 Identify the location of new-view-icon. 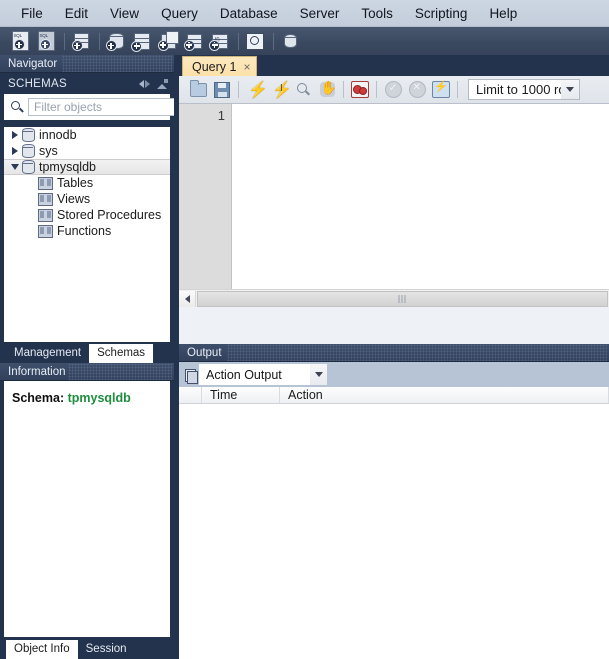
(168, 41).